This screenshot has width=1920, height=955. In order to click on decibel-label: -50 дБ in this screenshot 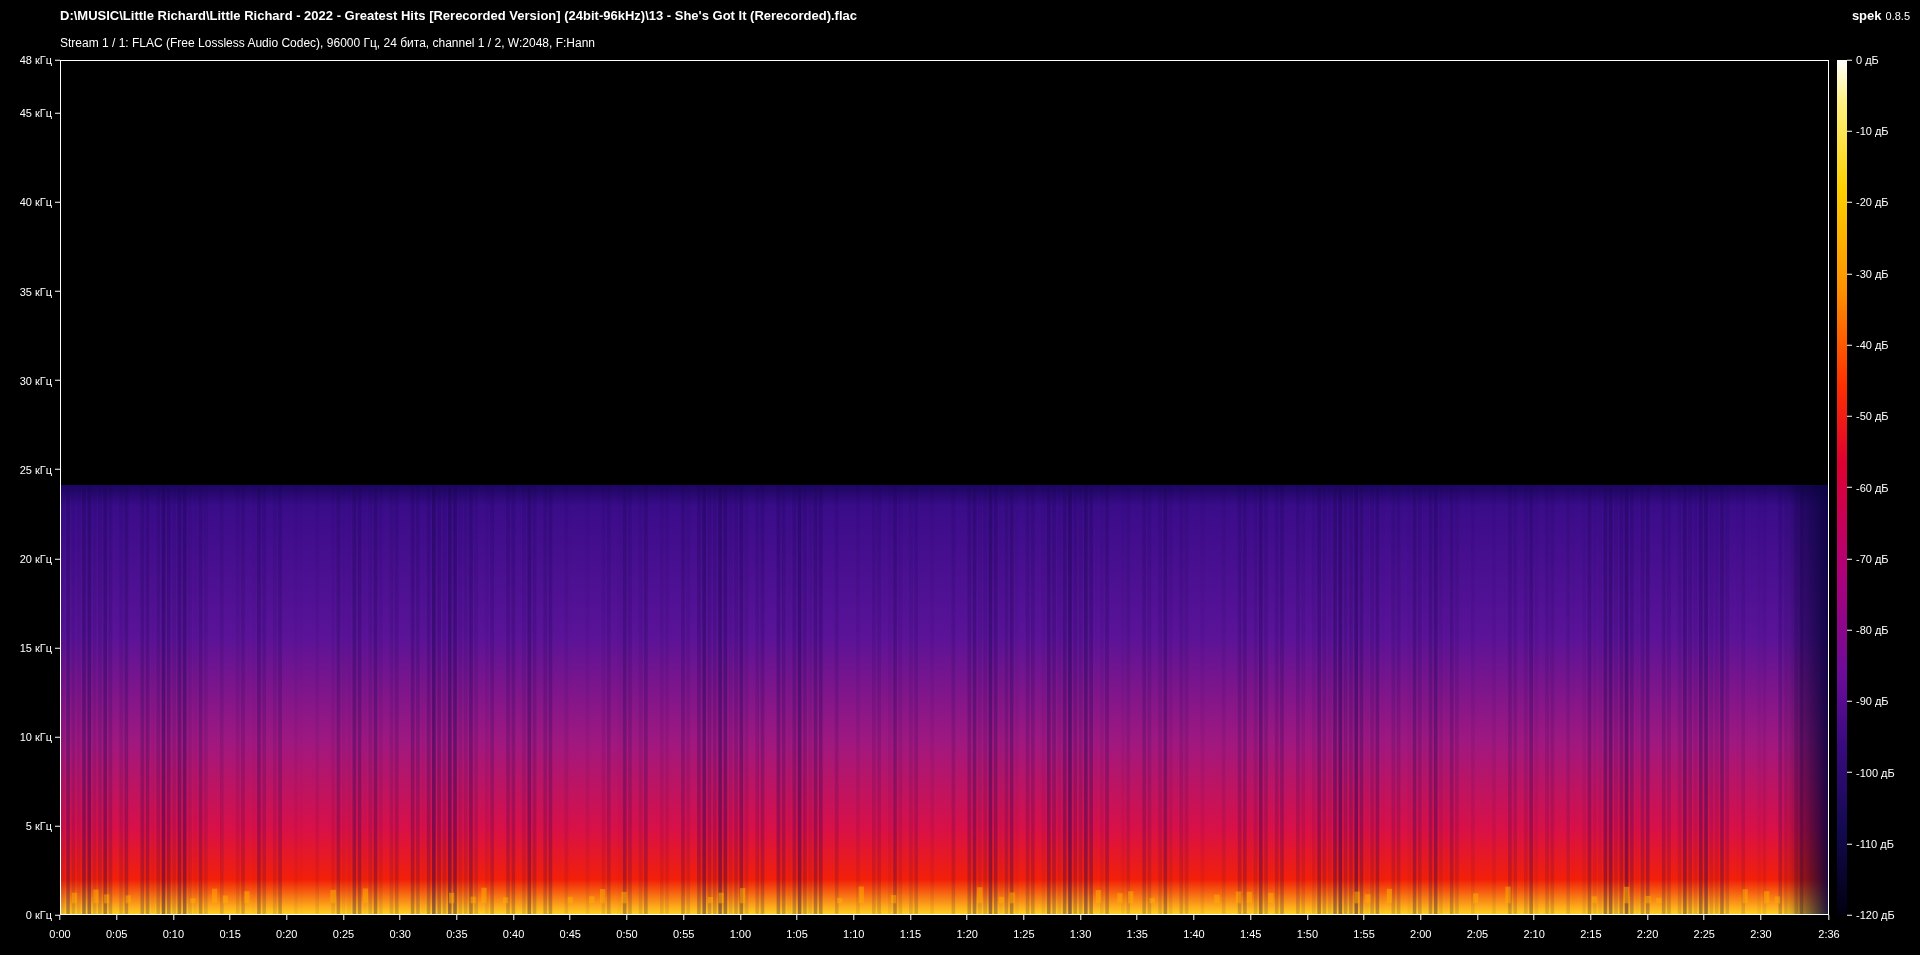, I will do `click(1872, 416)`.